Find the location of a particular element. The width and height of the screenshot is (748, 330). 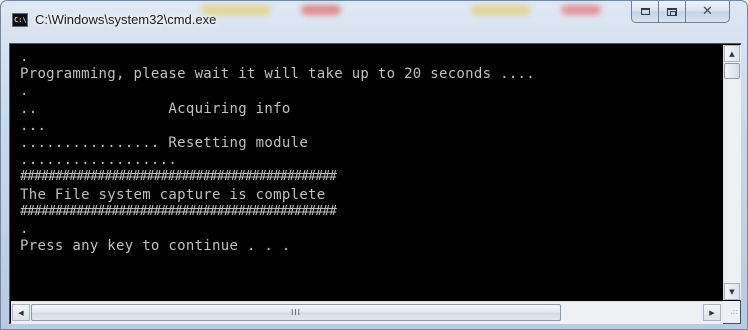

scroll-right-button: ▶ is located at coordinates (712, 312).